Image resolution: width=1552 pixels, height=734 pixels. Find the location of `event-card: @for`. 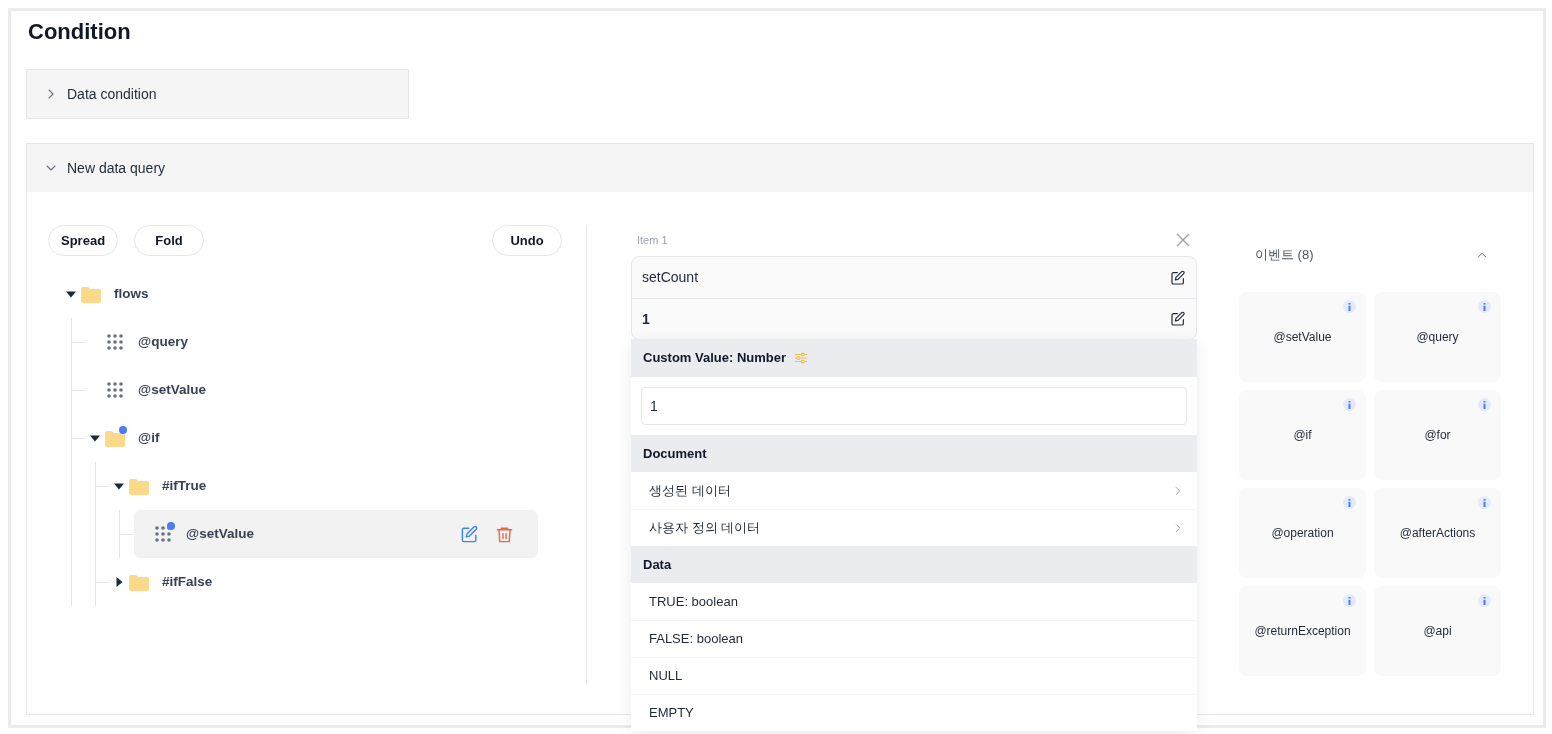

event-card: @for is located at coordinates (1437, 435).